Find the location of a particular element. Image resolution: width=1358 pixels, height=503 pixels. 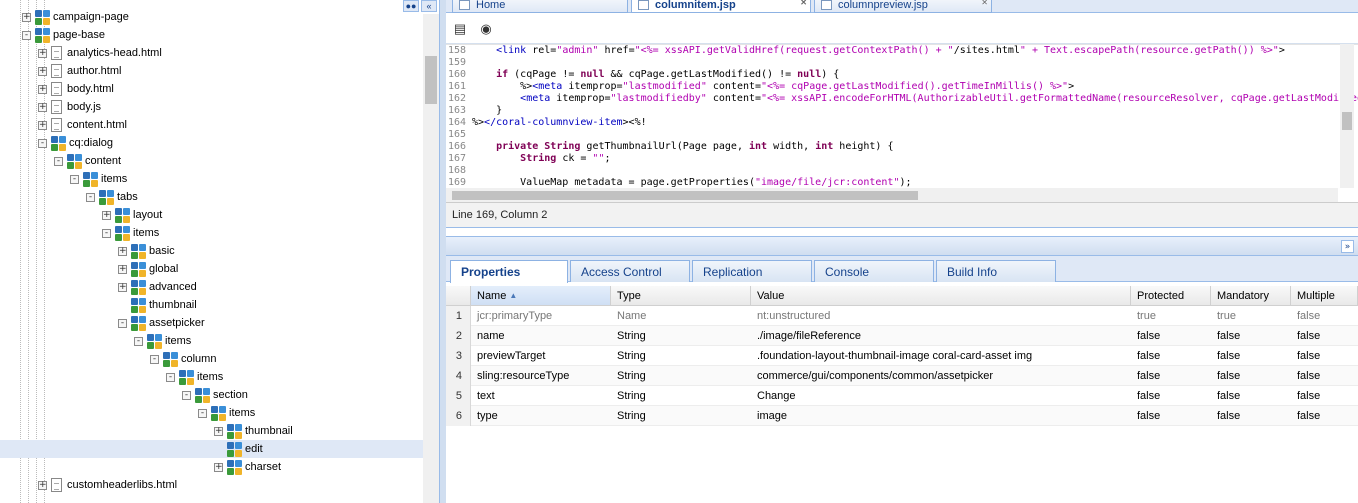

tree-node: + content.html is located at coordinates (211, 125).